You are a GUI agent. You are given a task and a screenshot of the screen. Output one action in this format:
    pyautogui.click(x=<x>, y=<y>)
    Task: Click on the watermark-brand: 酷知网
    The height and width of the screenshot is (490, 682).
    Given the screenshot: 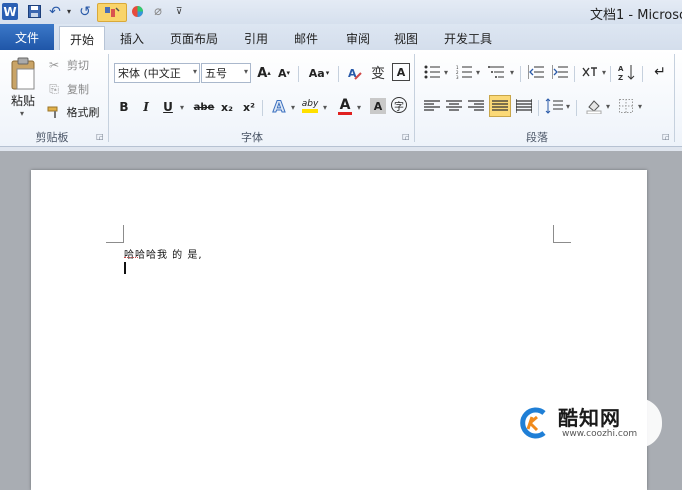 What is the action you would take?
    pyautogui.click(x=589, y=418)
    